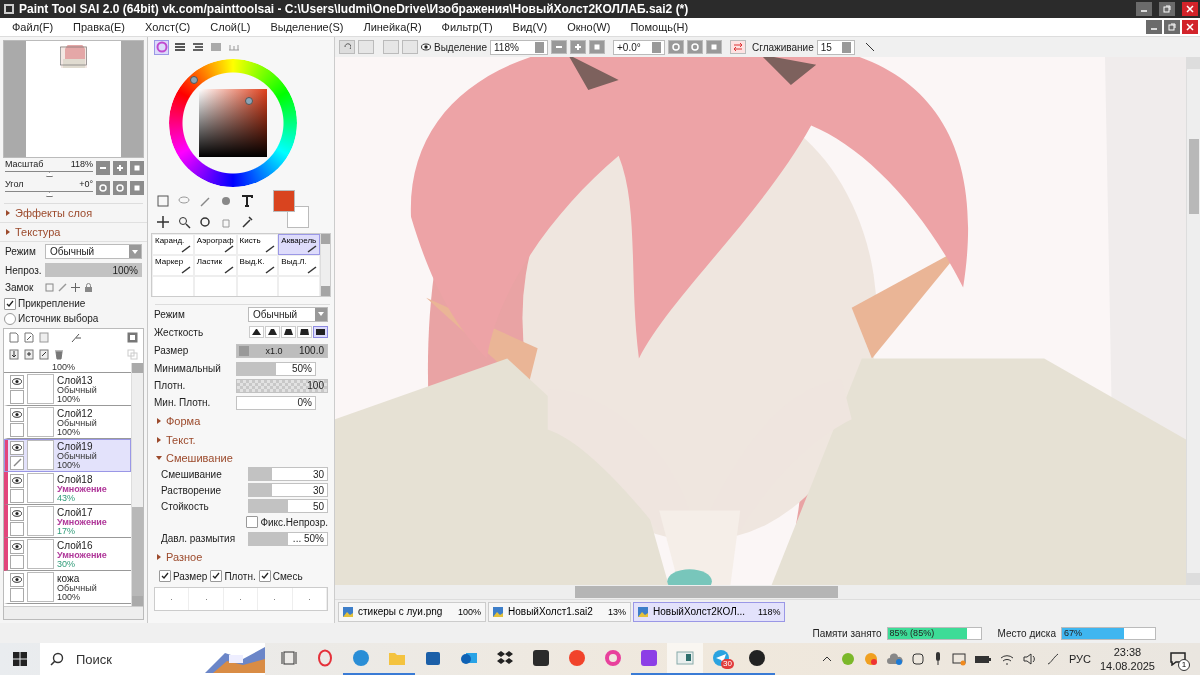 The width and height of the screenshot is (1200, 675). Describe the element at coordinates (783, 47) in the screenshot. I see `smoothing-label: Сглаживание` at that location.